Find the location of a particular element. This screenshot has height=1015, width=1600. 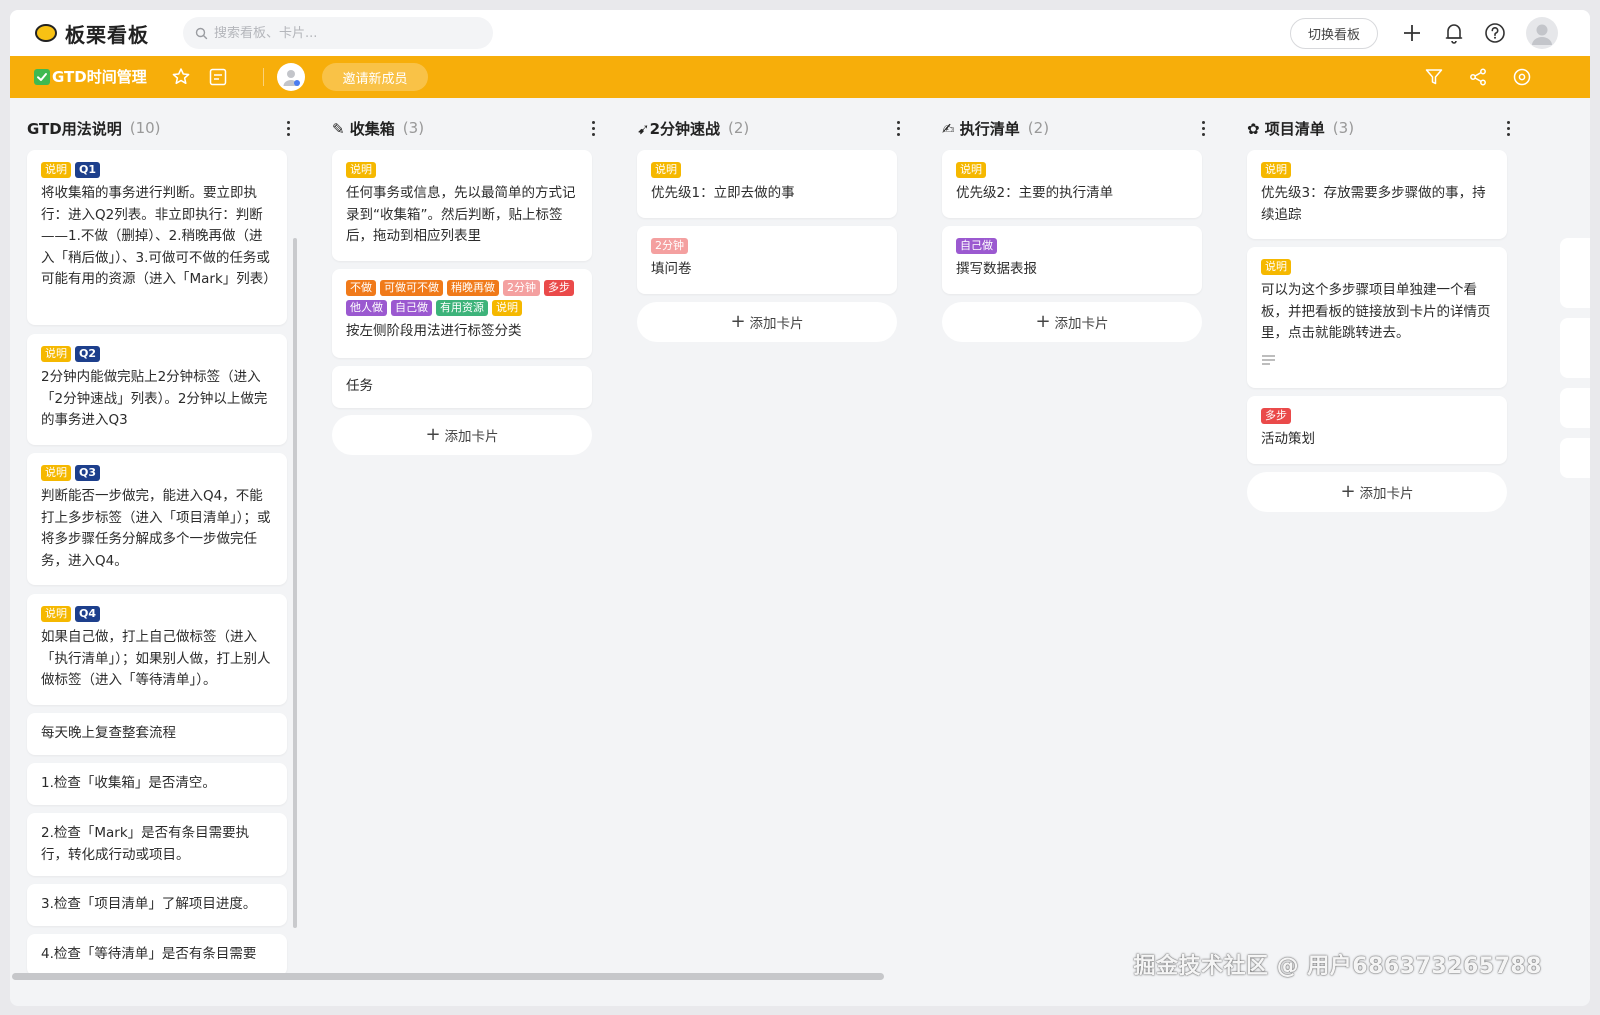

board-title-wrap: GTD时间管理 is located at coordinates (90, 76).